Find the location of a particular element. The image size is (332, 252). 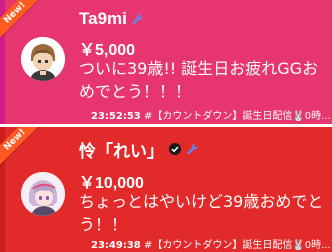

author-name: Ta9mi is located at coordinates (103, 19).